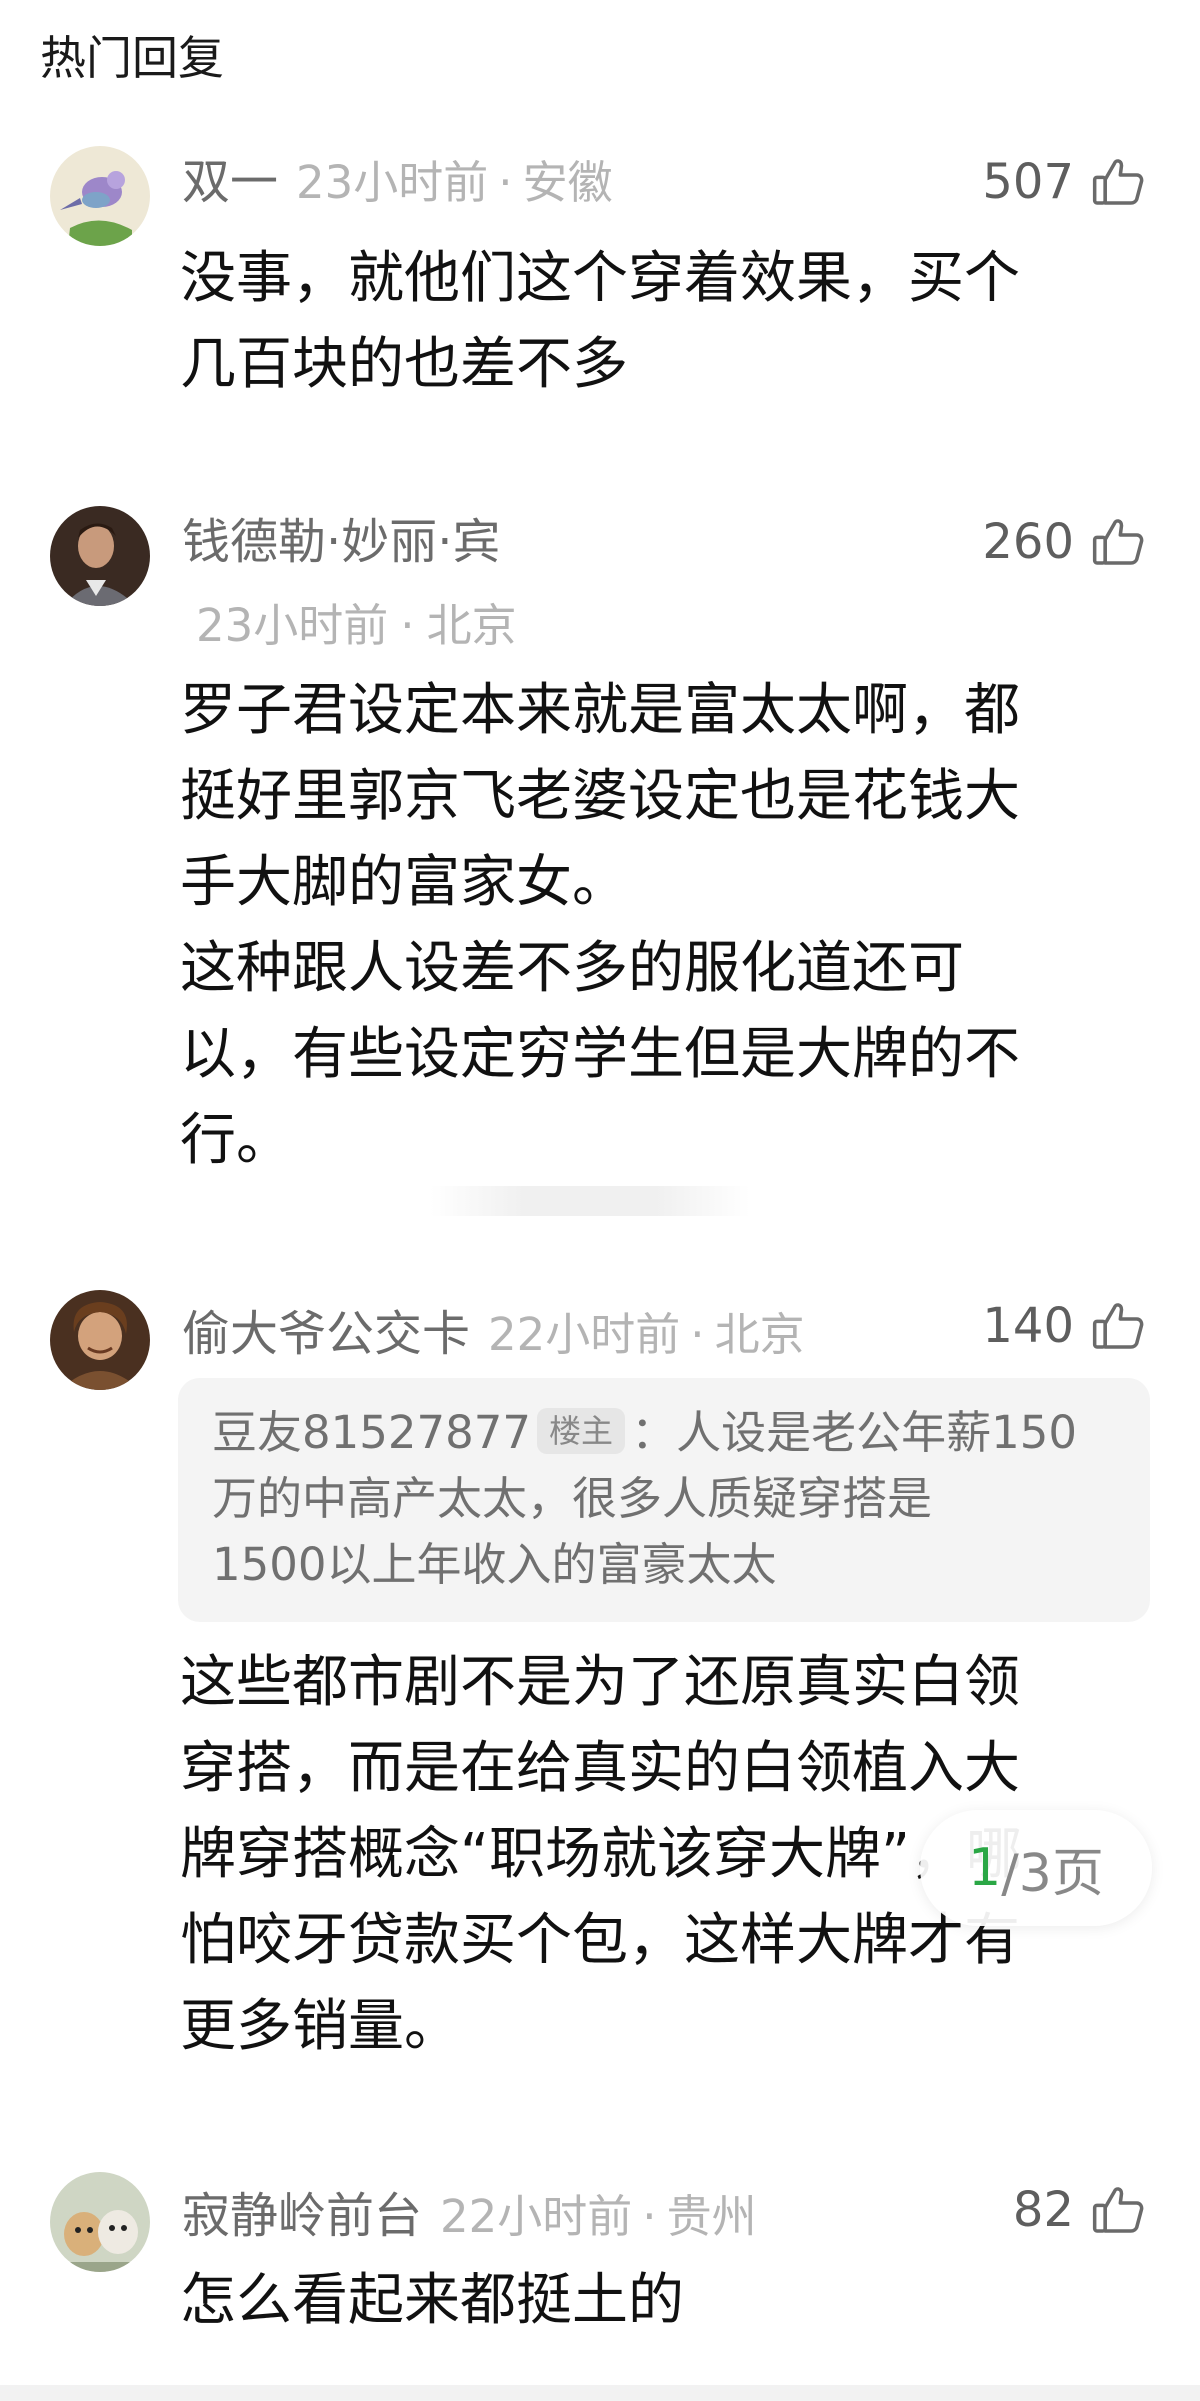  What do you see at coordinates (567, 182) in the screenshot?
I see `location: 安徽` at bounding box center [567, 182].